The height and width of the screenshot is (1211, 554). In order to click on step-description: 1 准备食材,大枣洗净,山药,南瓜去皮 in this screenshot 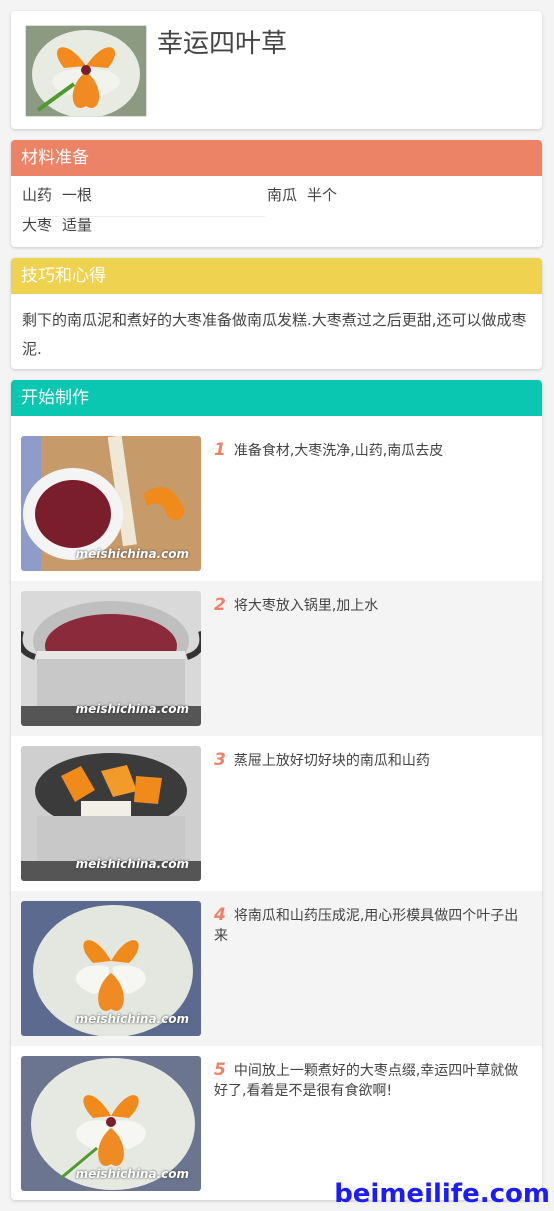, I will do `click(373, 450)`.